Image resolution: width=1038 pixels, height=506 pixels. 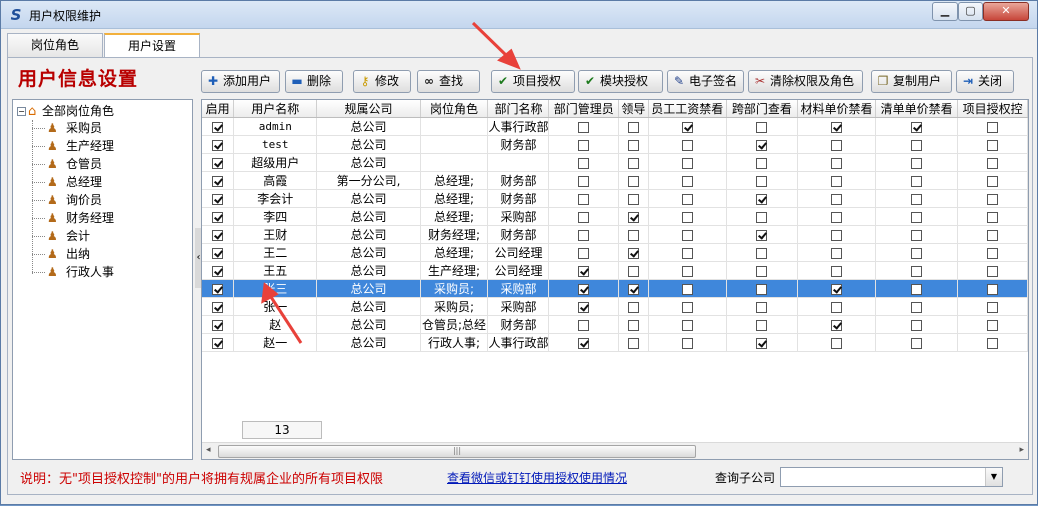 I want to click on column-header: 领导, so click(x=633, y=109).